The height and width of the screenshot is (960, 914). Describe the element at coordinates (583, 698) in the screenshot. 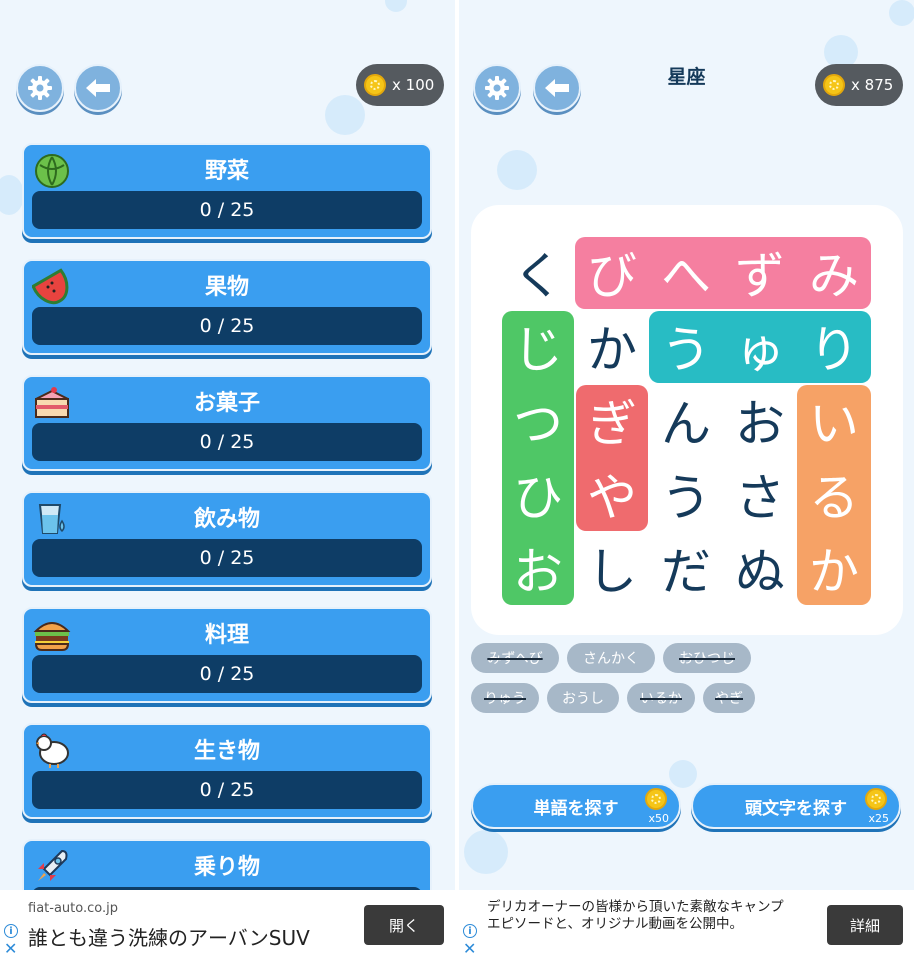

I see `word-chip: おうし` at that location.